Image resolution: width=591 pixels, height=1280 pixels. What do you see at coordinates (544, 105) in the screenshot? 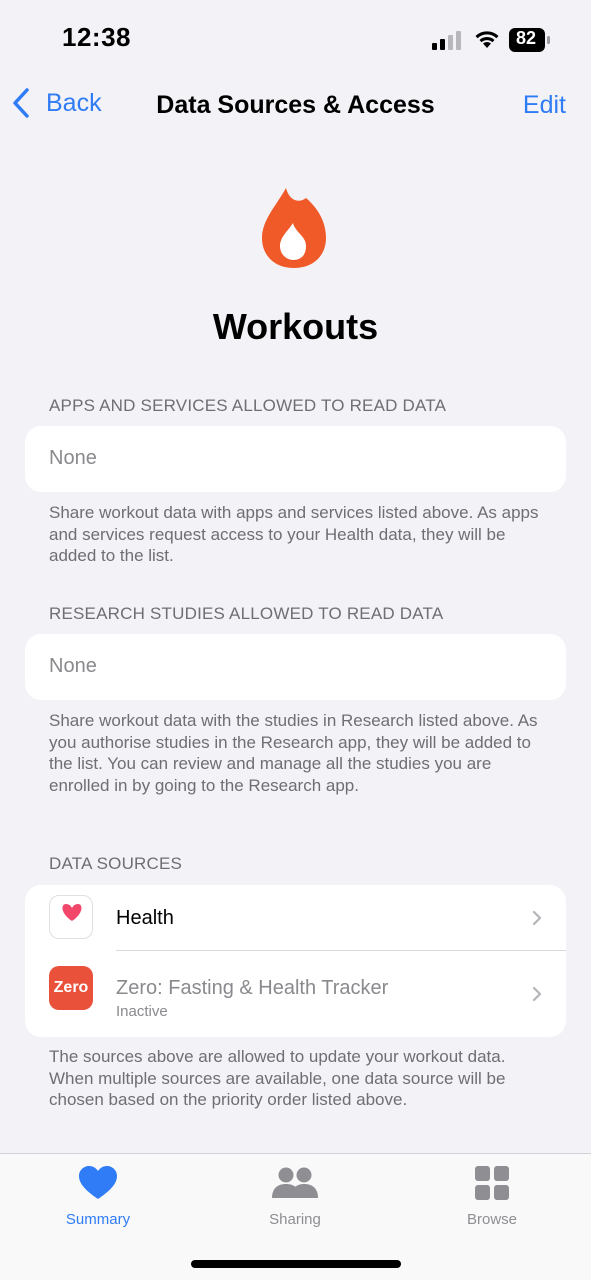
I see `edit-button: Edit` at bounding box center [544, 105].